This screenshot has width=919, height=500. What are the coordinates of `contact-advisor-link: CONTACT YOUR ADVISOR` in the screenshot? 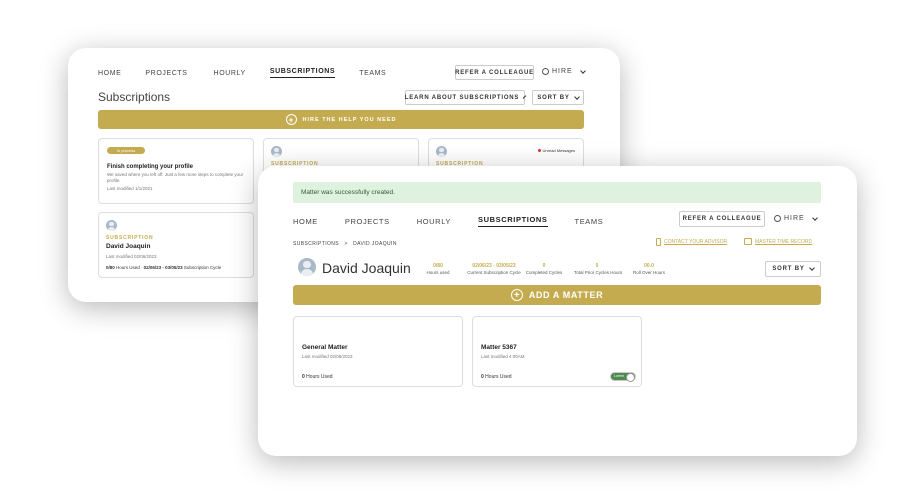 It's located at (691, 242).